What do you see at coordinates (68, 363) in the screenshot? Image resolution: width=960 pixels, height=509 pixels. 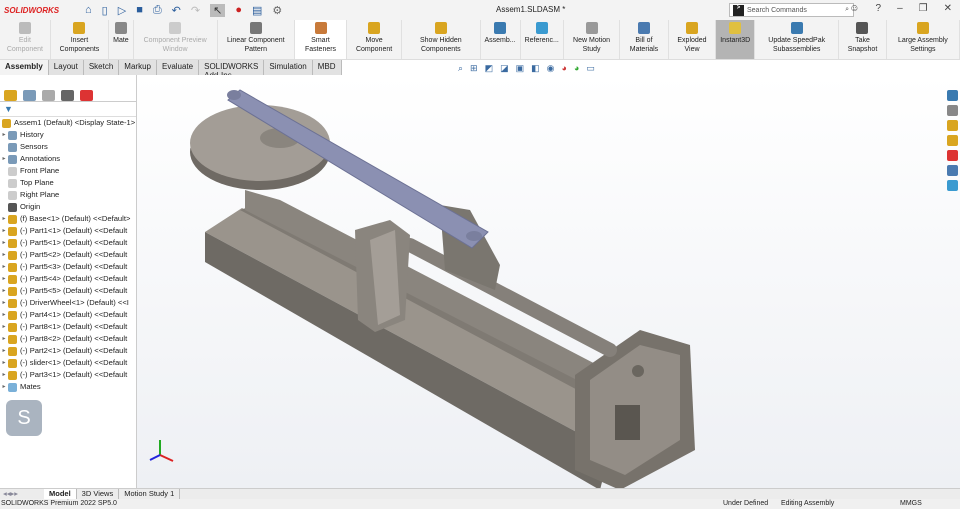 I see `tree-item: ▸ (-) slider<1> (Default) <<Default` at bounding box center [68, 363].